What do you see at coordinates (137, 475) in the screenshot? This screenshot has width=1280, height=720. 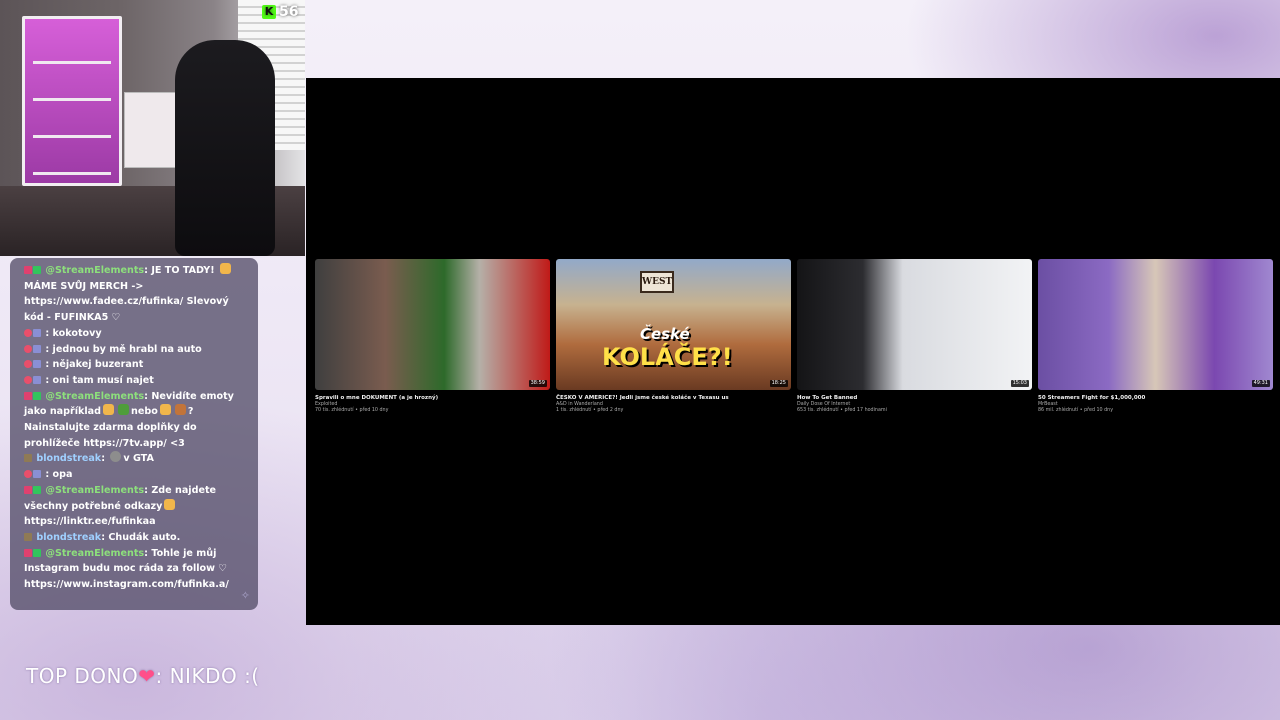 I see `chat-message: : opa` at bounding box center [137, 475].